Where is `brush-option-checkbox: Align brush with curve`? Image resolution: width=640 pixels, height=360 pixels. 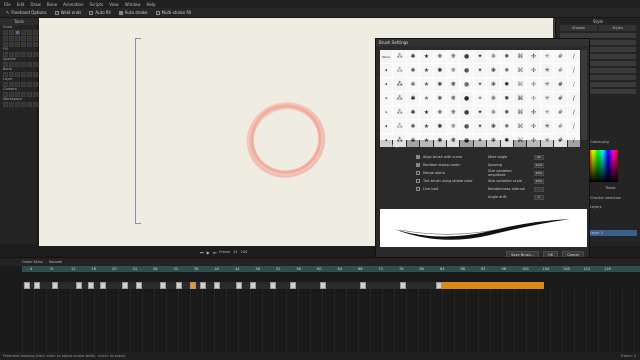
brush-option-checkbox: Align brush with curve is located at coordinates (444, 157).